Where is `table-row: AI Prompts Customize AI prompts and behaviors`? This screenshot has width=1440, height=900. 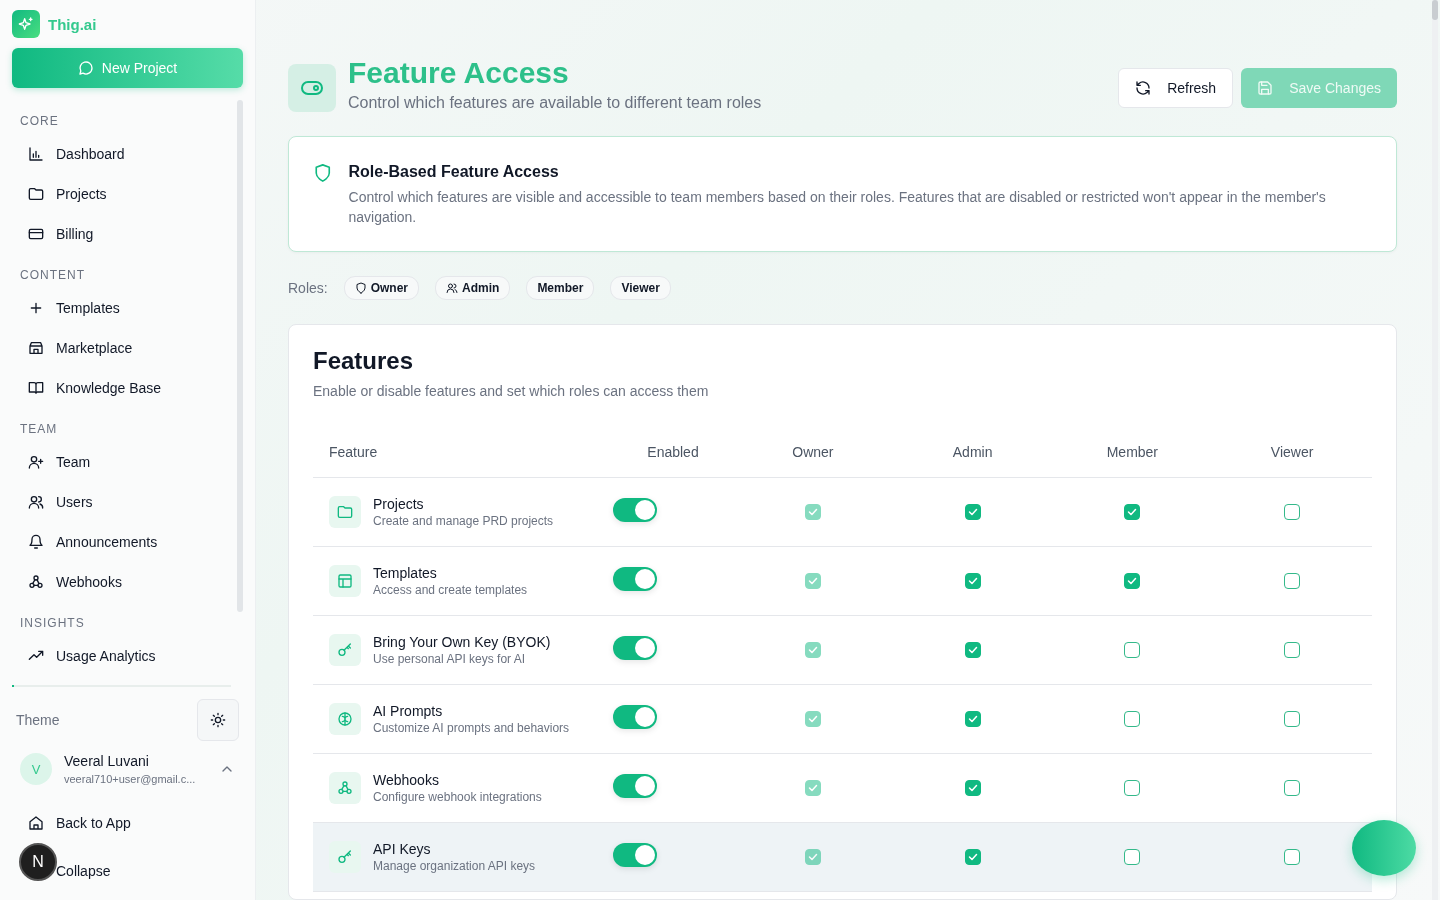 table-row: AI Prompts Customize AI prompts and behaviors is located at coordinates (842, 719).